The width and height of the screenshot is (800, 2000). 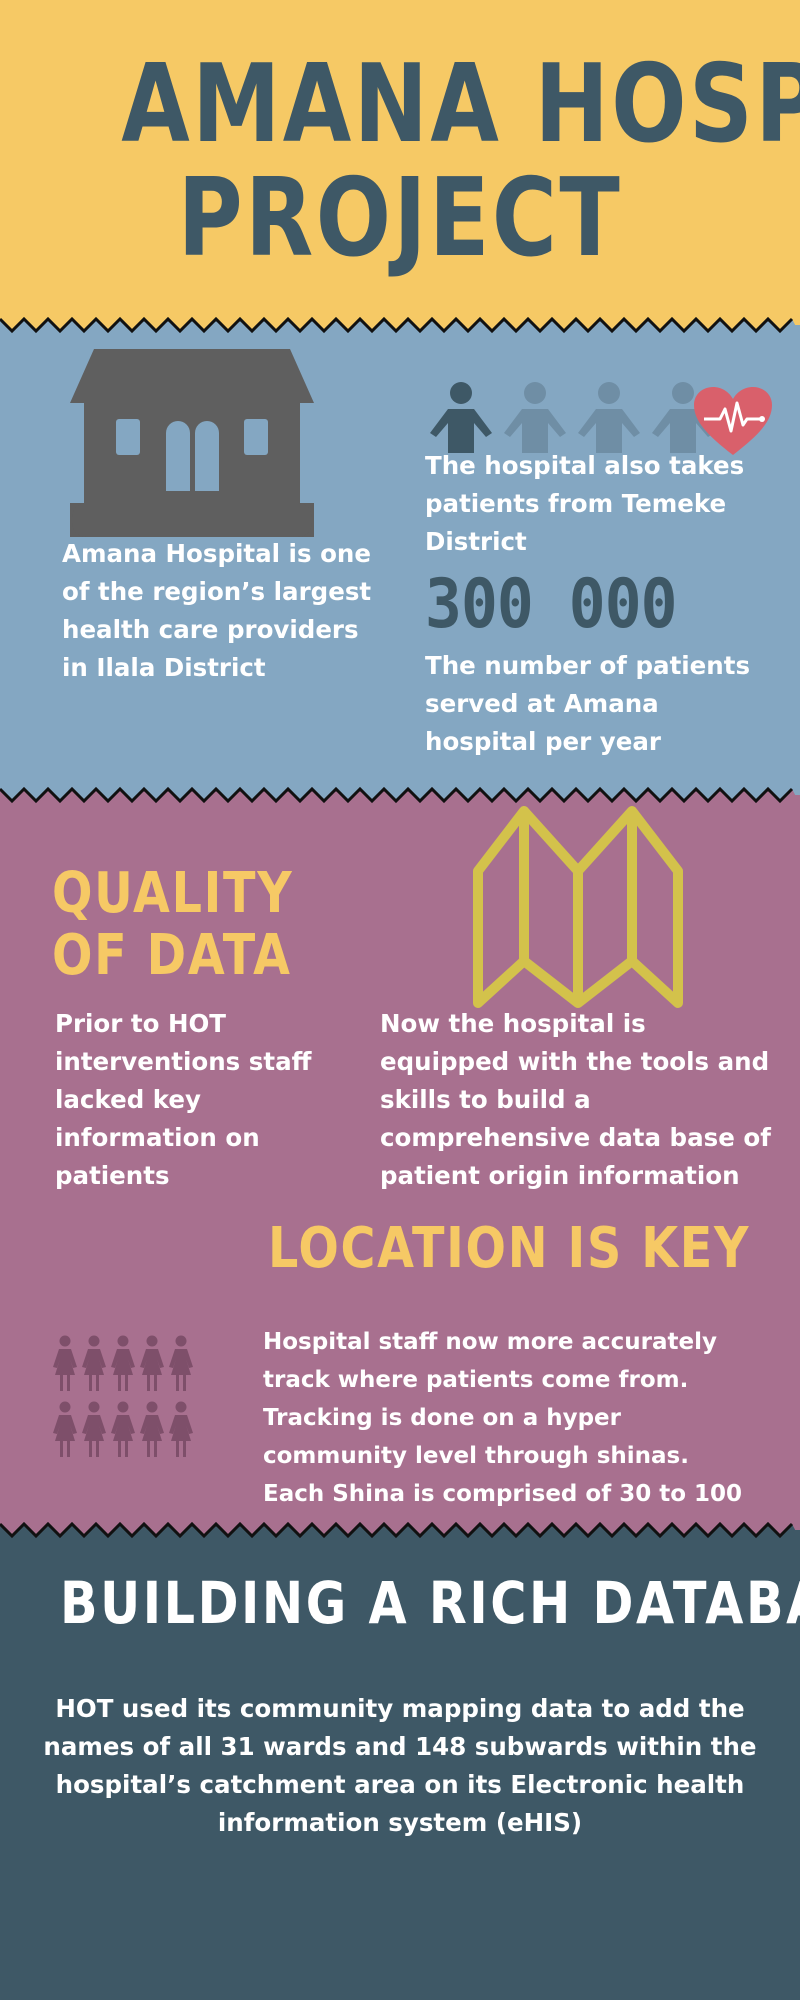 What do you see at coordinates (123, 1396) in the screenshot?
I see `women-figures-group` at bounding box center [123, 1396].